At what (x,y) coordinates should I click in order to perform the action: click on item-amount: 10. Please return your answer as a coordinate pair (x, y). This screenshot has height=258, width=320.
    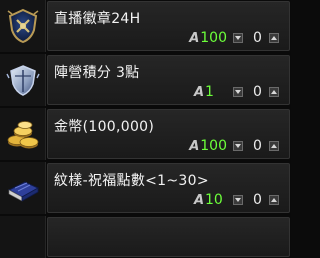
    Looking at the image, I should click on (214, 200).